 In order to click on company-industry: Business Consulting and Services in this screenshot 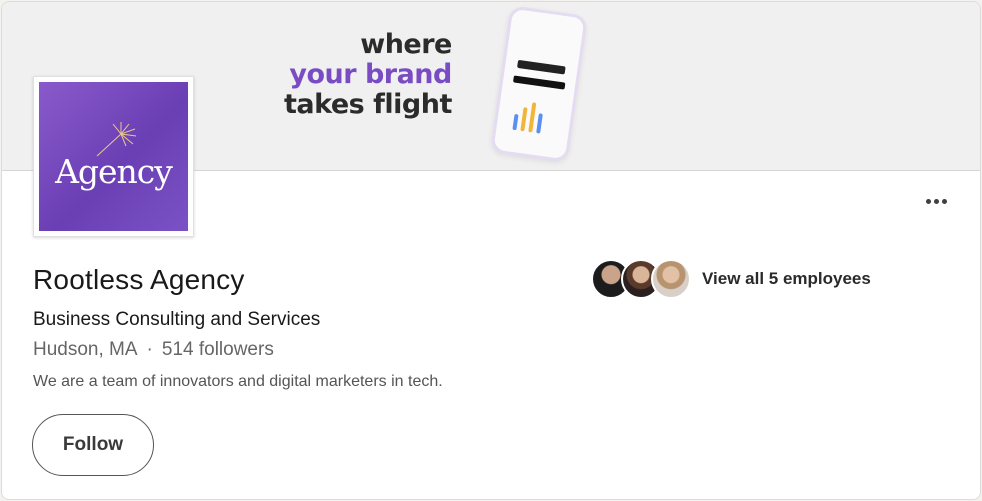, I will do `click(177, 319)`.